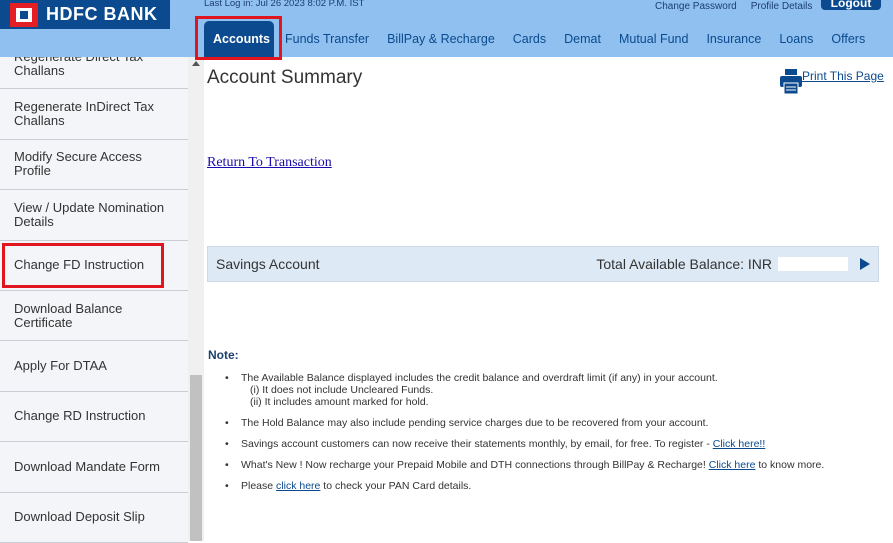  What do you see at coordinates (102, 14) in the screenshot?
I see `logo-text: HDFC BANK` at bounding box center [102, 14].